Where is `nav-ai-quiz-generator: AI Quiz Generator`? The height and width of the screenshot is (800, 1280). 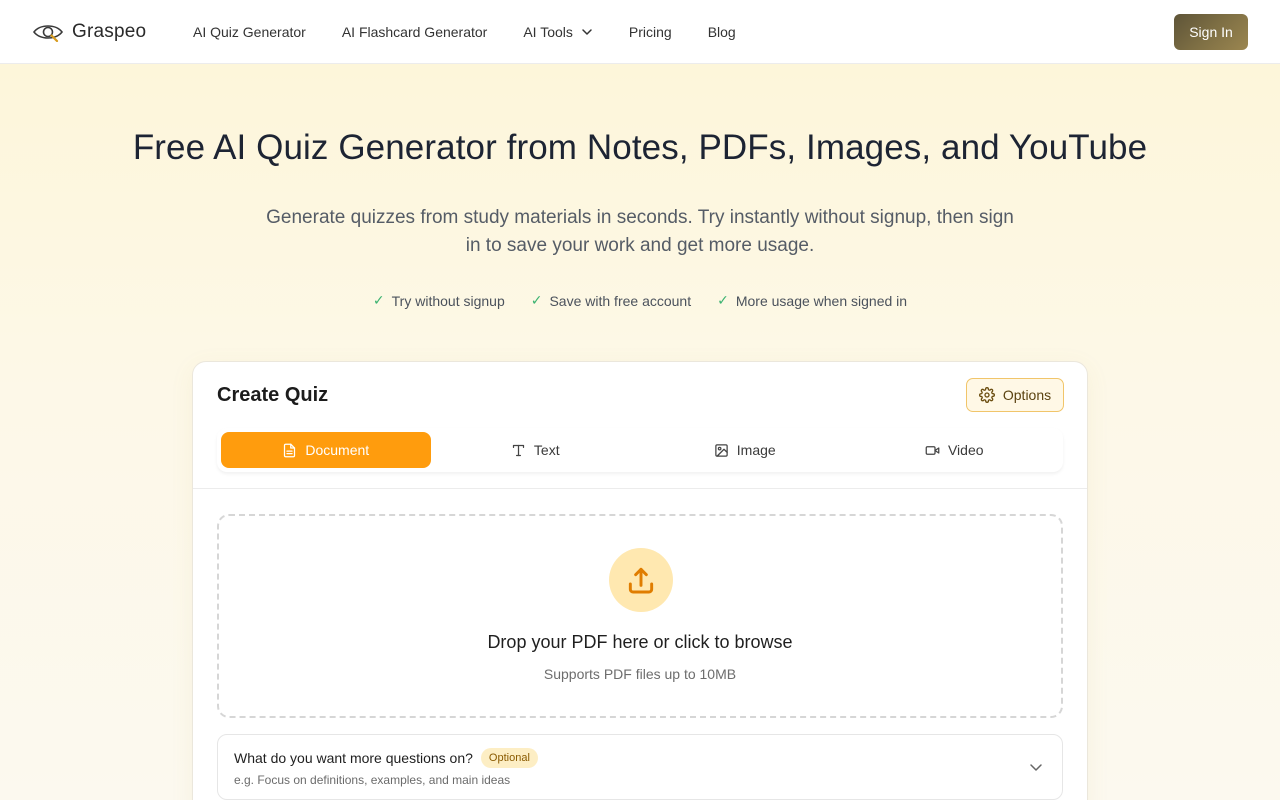 nav-ai-quiz-generator: AI Quiz Generator is located at coordinates (249, 32).